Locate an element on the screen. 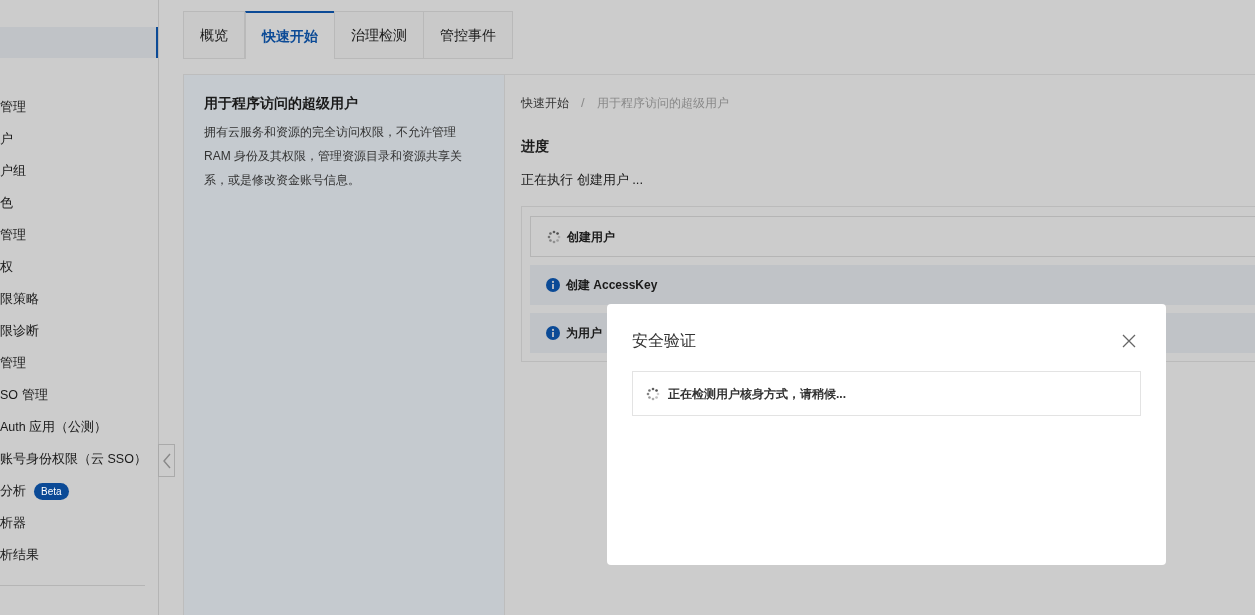 Image resolution: width=1255 pixels, height=615 pixels. beta-badge: Beta is located at coordinates (51, 491).